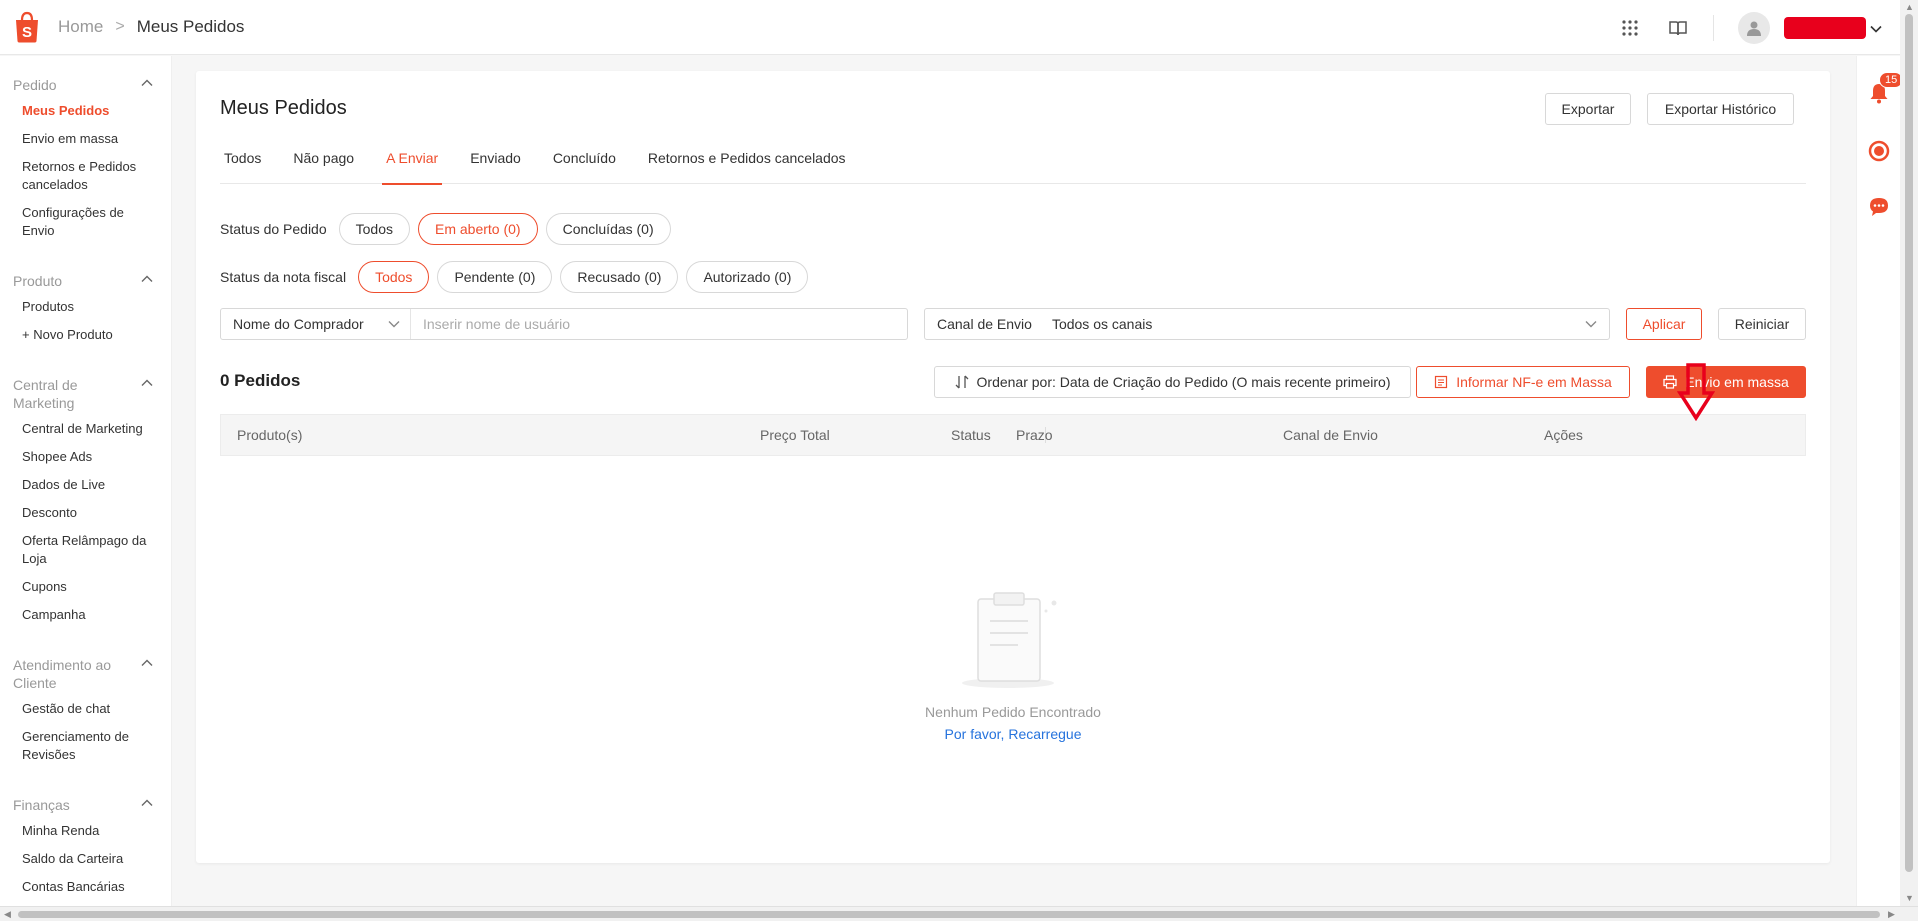  Describe the element at coordinates (85, 429) in the screenshot. I see `sidebar-item-central-marketing: Central de Marketing` at that location.